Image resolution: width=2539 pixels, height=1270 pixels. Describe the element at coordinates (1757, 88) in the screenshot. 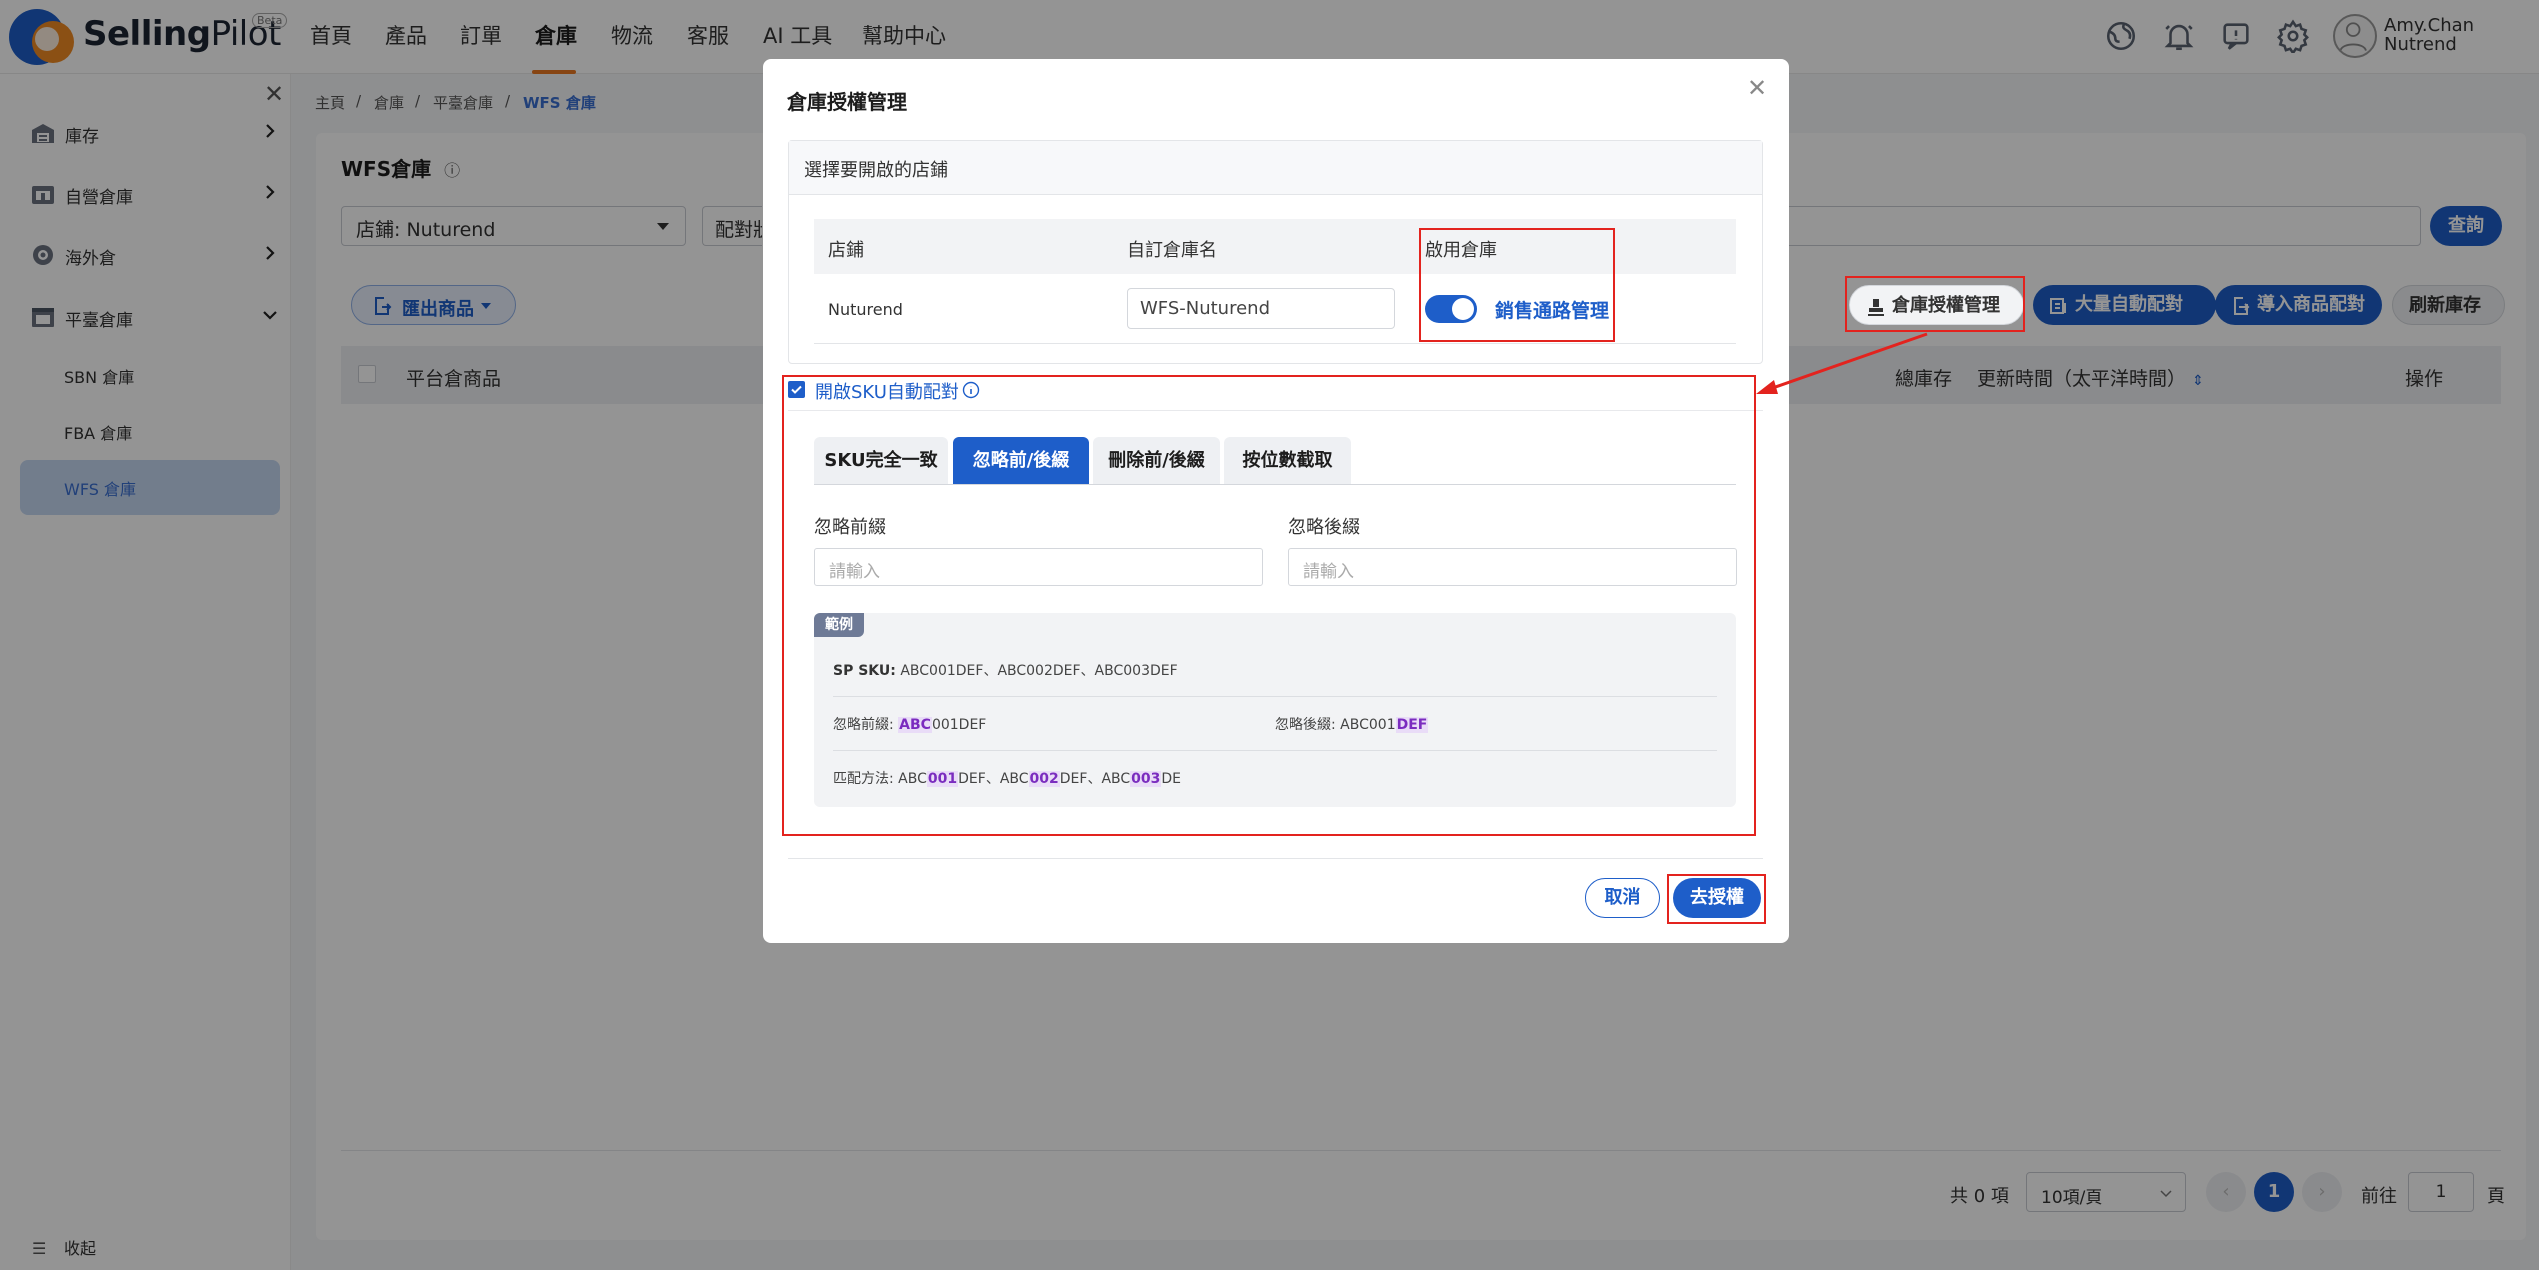

I see `close-icon: ✕` at that location.